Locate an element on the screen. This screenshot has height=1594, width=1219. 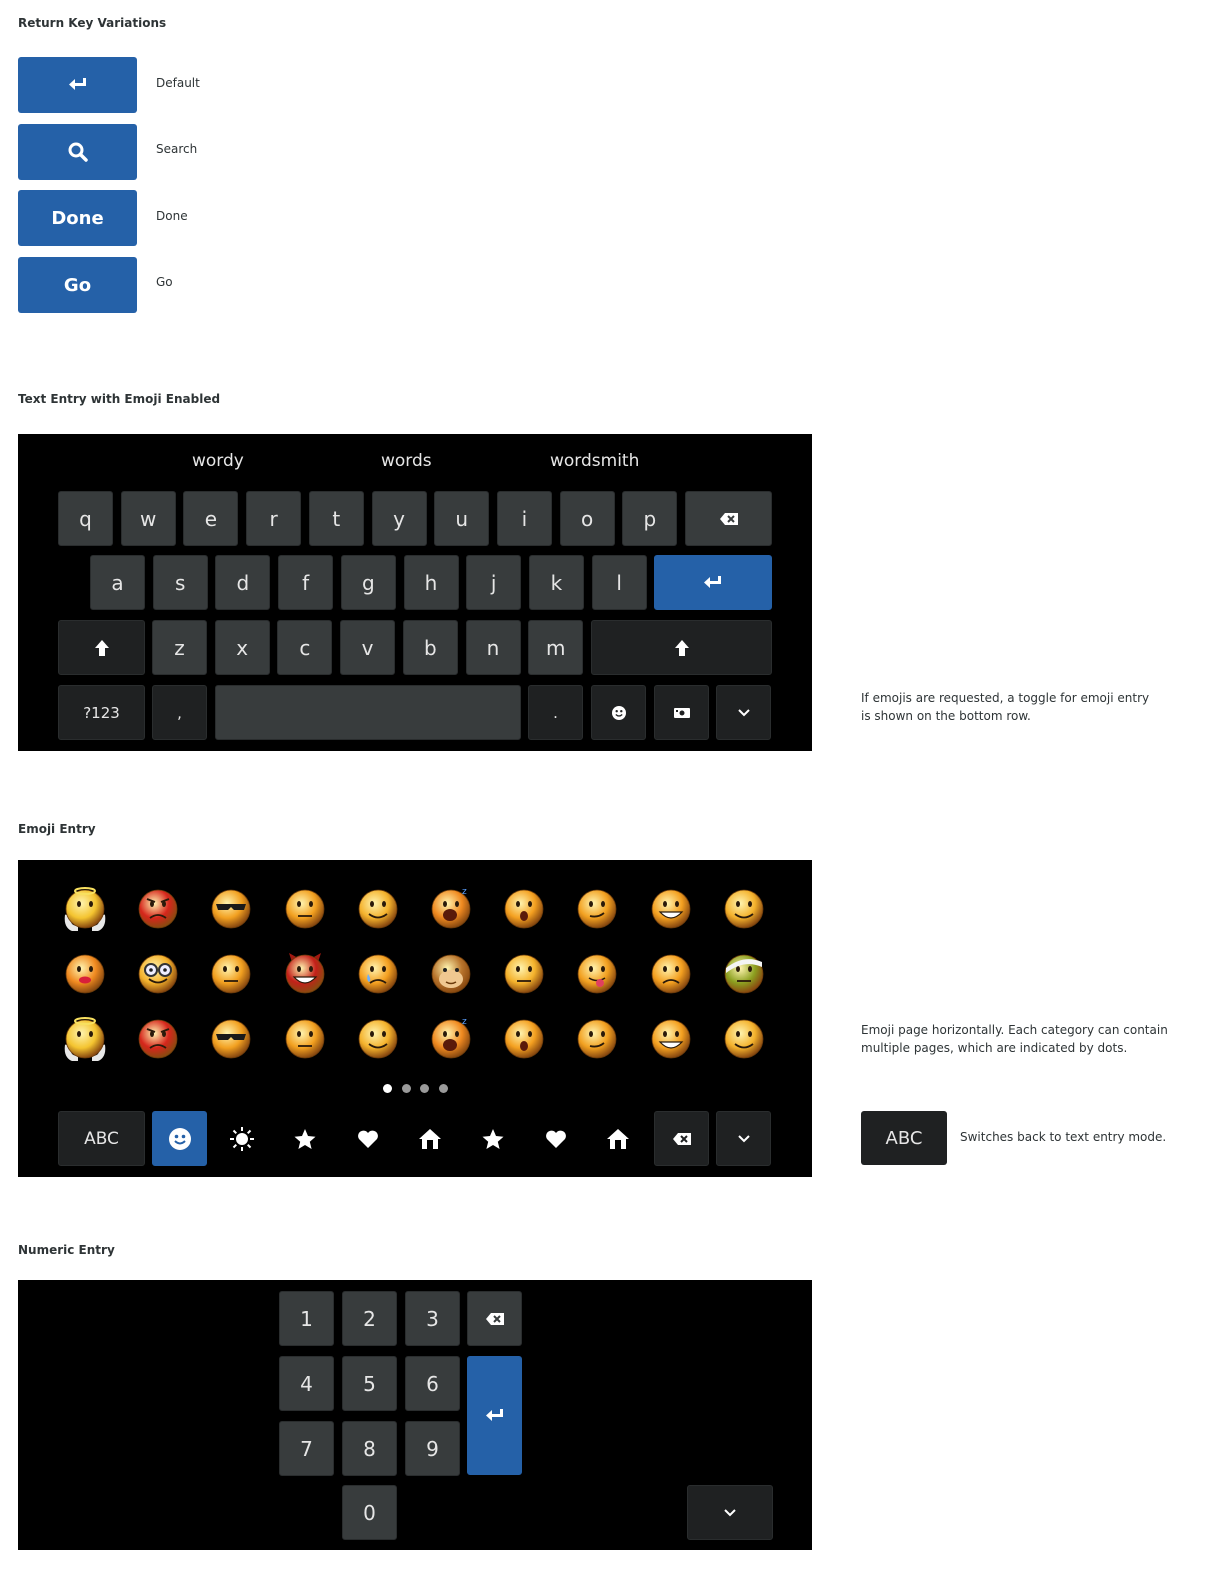
return-key-go: Go is located at coordinates (77, 285).